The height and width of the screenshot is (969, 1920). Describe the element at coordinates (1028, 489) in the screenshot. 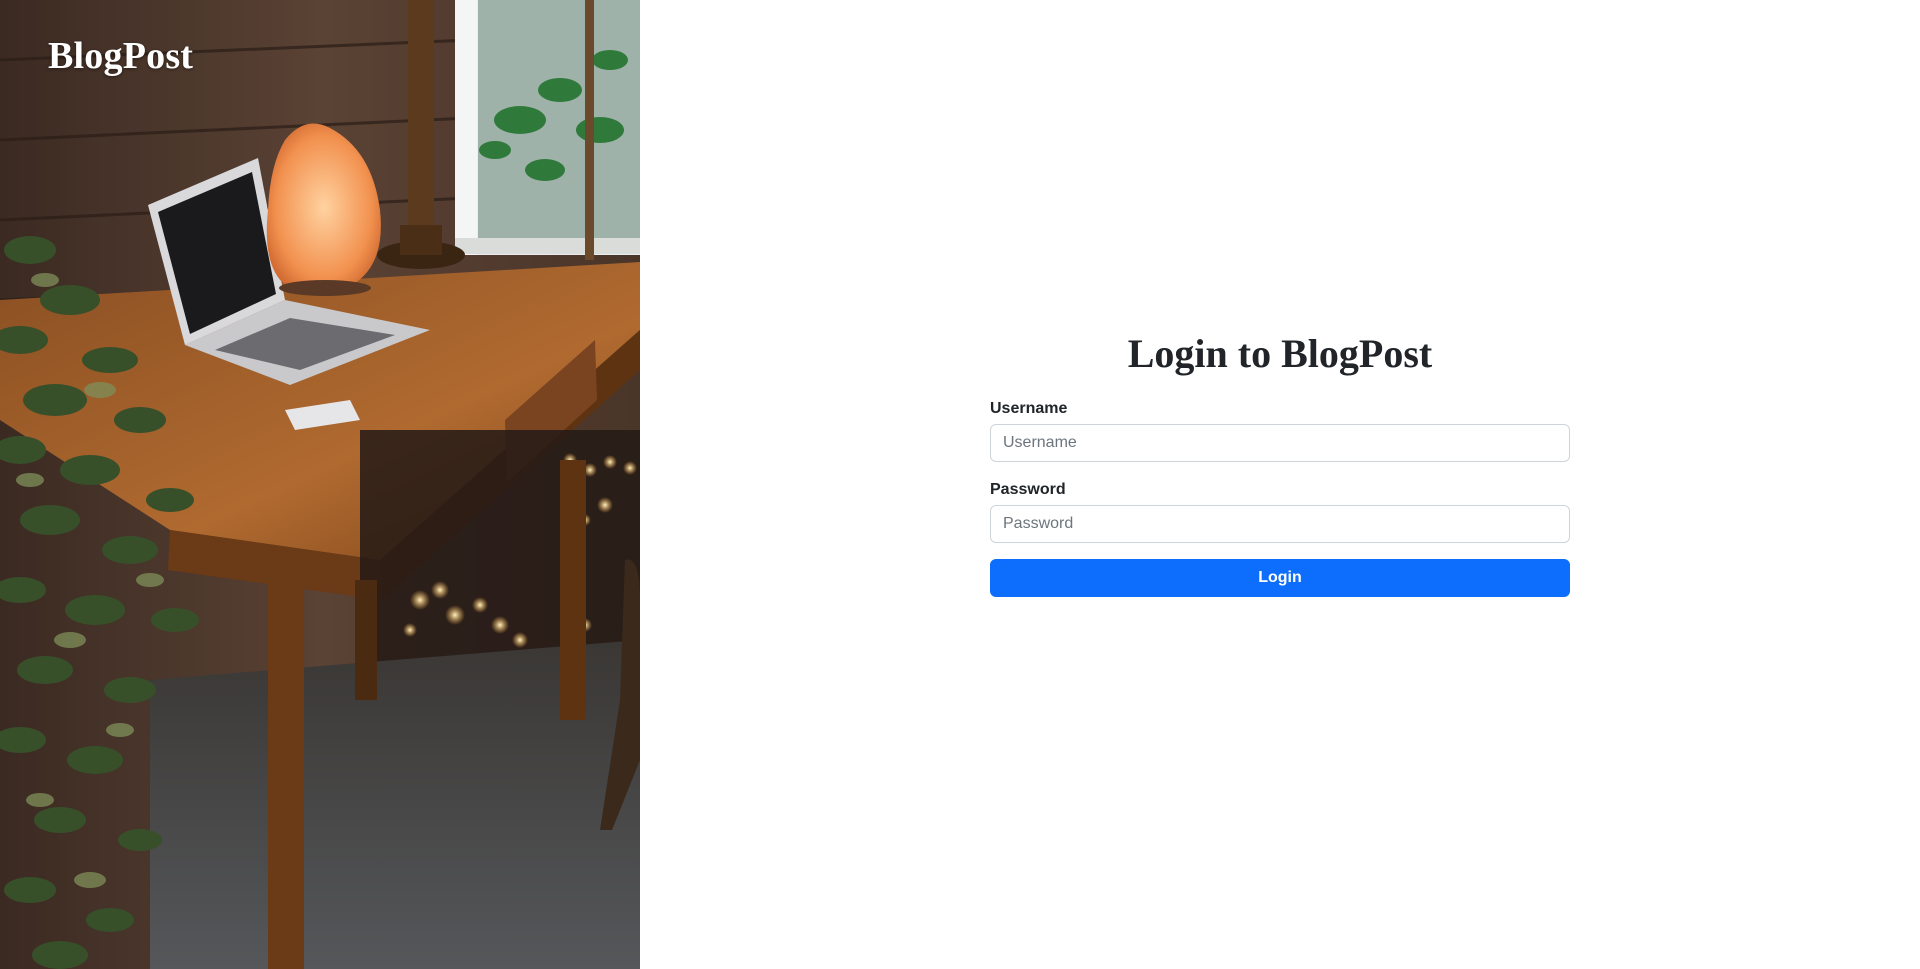

I see `password-label: Password` at that location.